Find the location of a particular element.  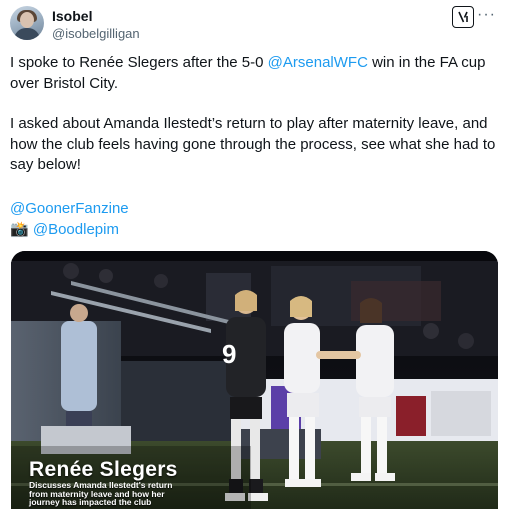

mention-goonerfanzine: @GoonerFanzine is located at coordinates (69, 208).